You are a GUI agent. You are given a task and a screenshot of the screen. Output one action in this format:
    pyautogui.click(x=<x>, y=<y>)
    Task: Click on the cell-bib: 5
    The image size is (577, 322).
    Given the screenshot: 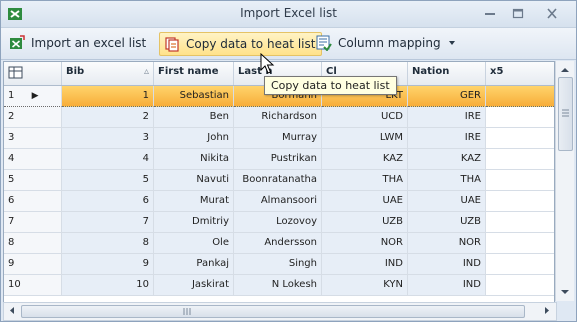 What is the action you would take?
    pyautogui.click(x=108, y=180)
    